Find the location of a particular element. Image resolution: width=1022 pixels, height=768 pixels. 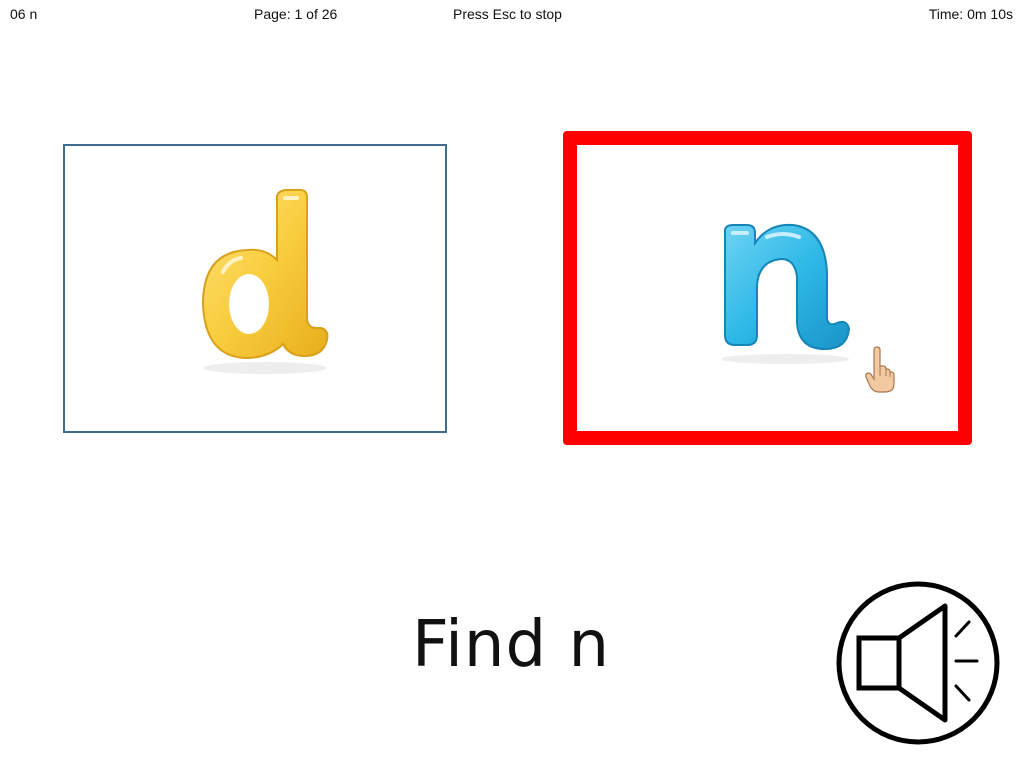

page-indicator: Page: 1 of 26 is located at coordinates (296, 14).